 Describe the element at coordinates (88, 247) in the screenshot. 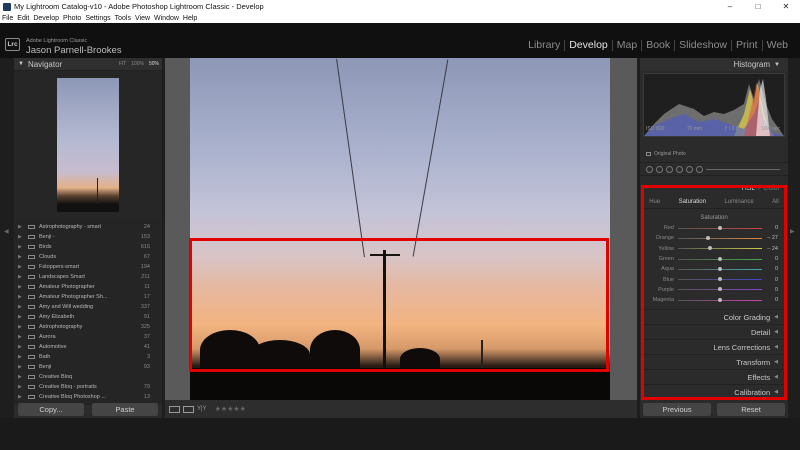

I see `collection-item: ▶ Birds 616` at that location.